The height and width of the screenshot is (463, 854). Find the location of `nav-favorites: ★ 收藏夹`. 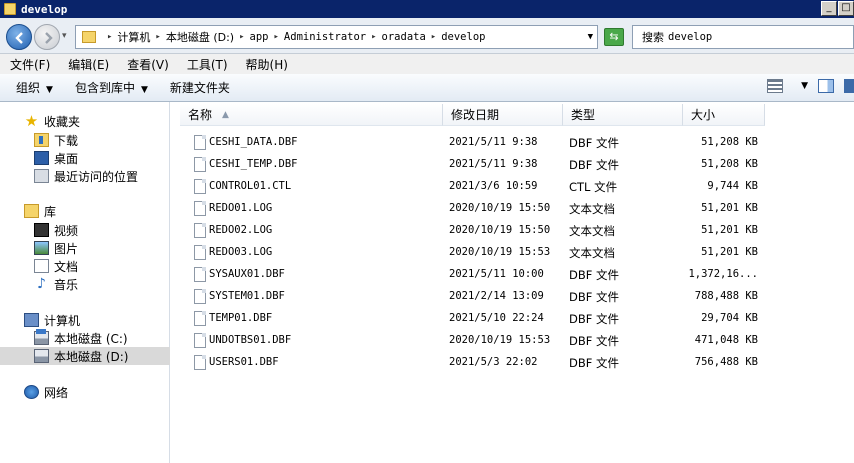

nav-favorites: ★ 收藏夹 is located at coordinates (85, 121).